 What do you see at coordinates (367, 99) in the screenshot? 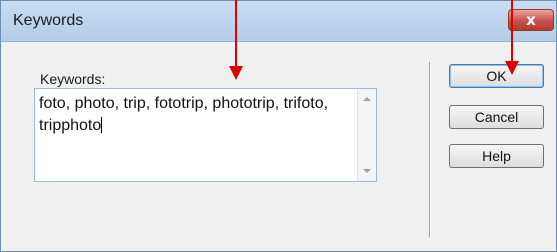
I see `scroll-up-icon` at bounding box center [367, 99].